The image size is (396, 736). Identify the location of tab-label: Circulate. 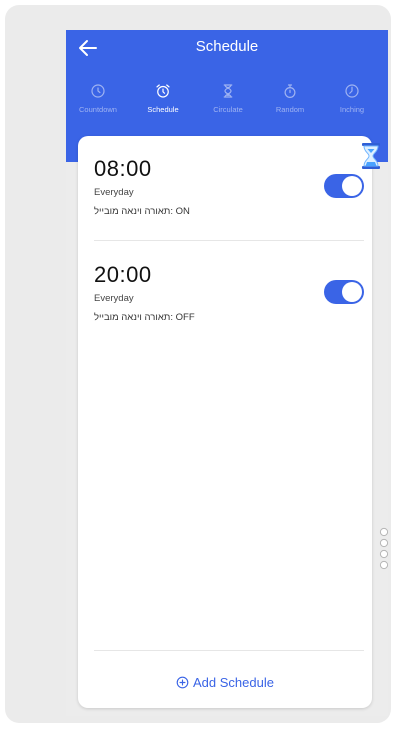
(228, 109).